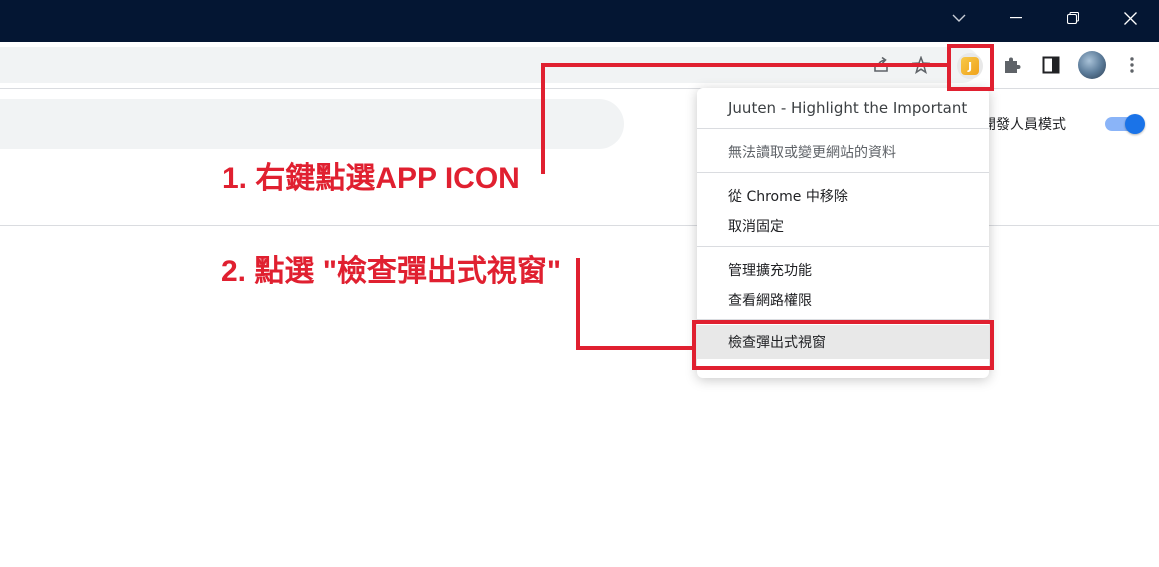 This screenshot has width=1159, height=567. Describe the element at coordinates (1092, 65) in the screenshot. I see `profile-avatar` at that location.